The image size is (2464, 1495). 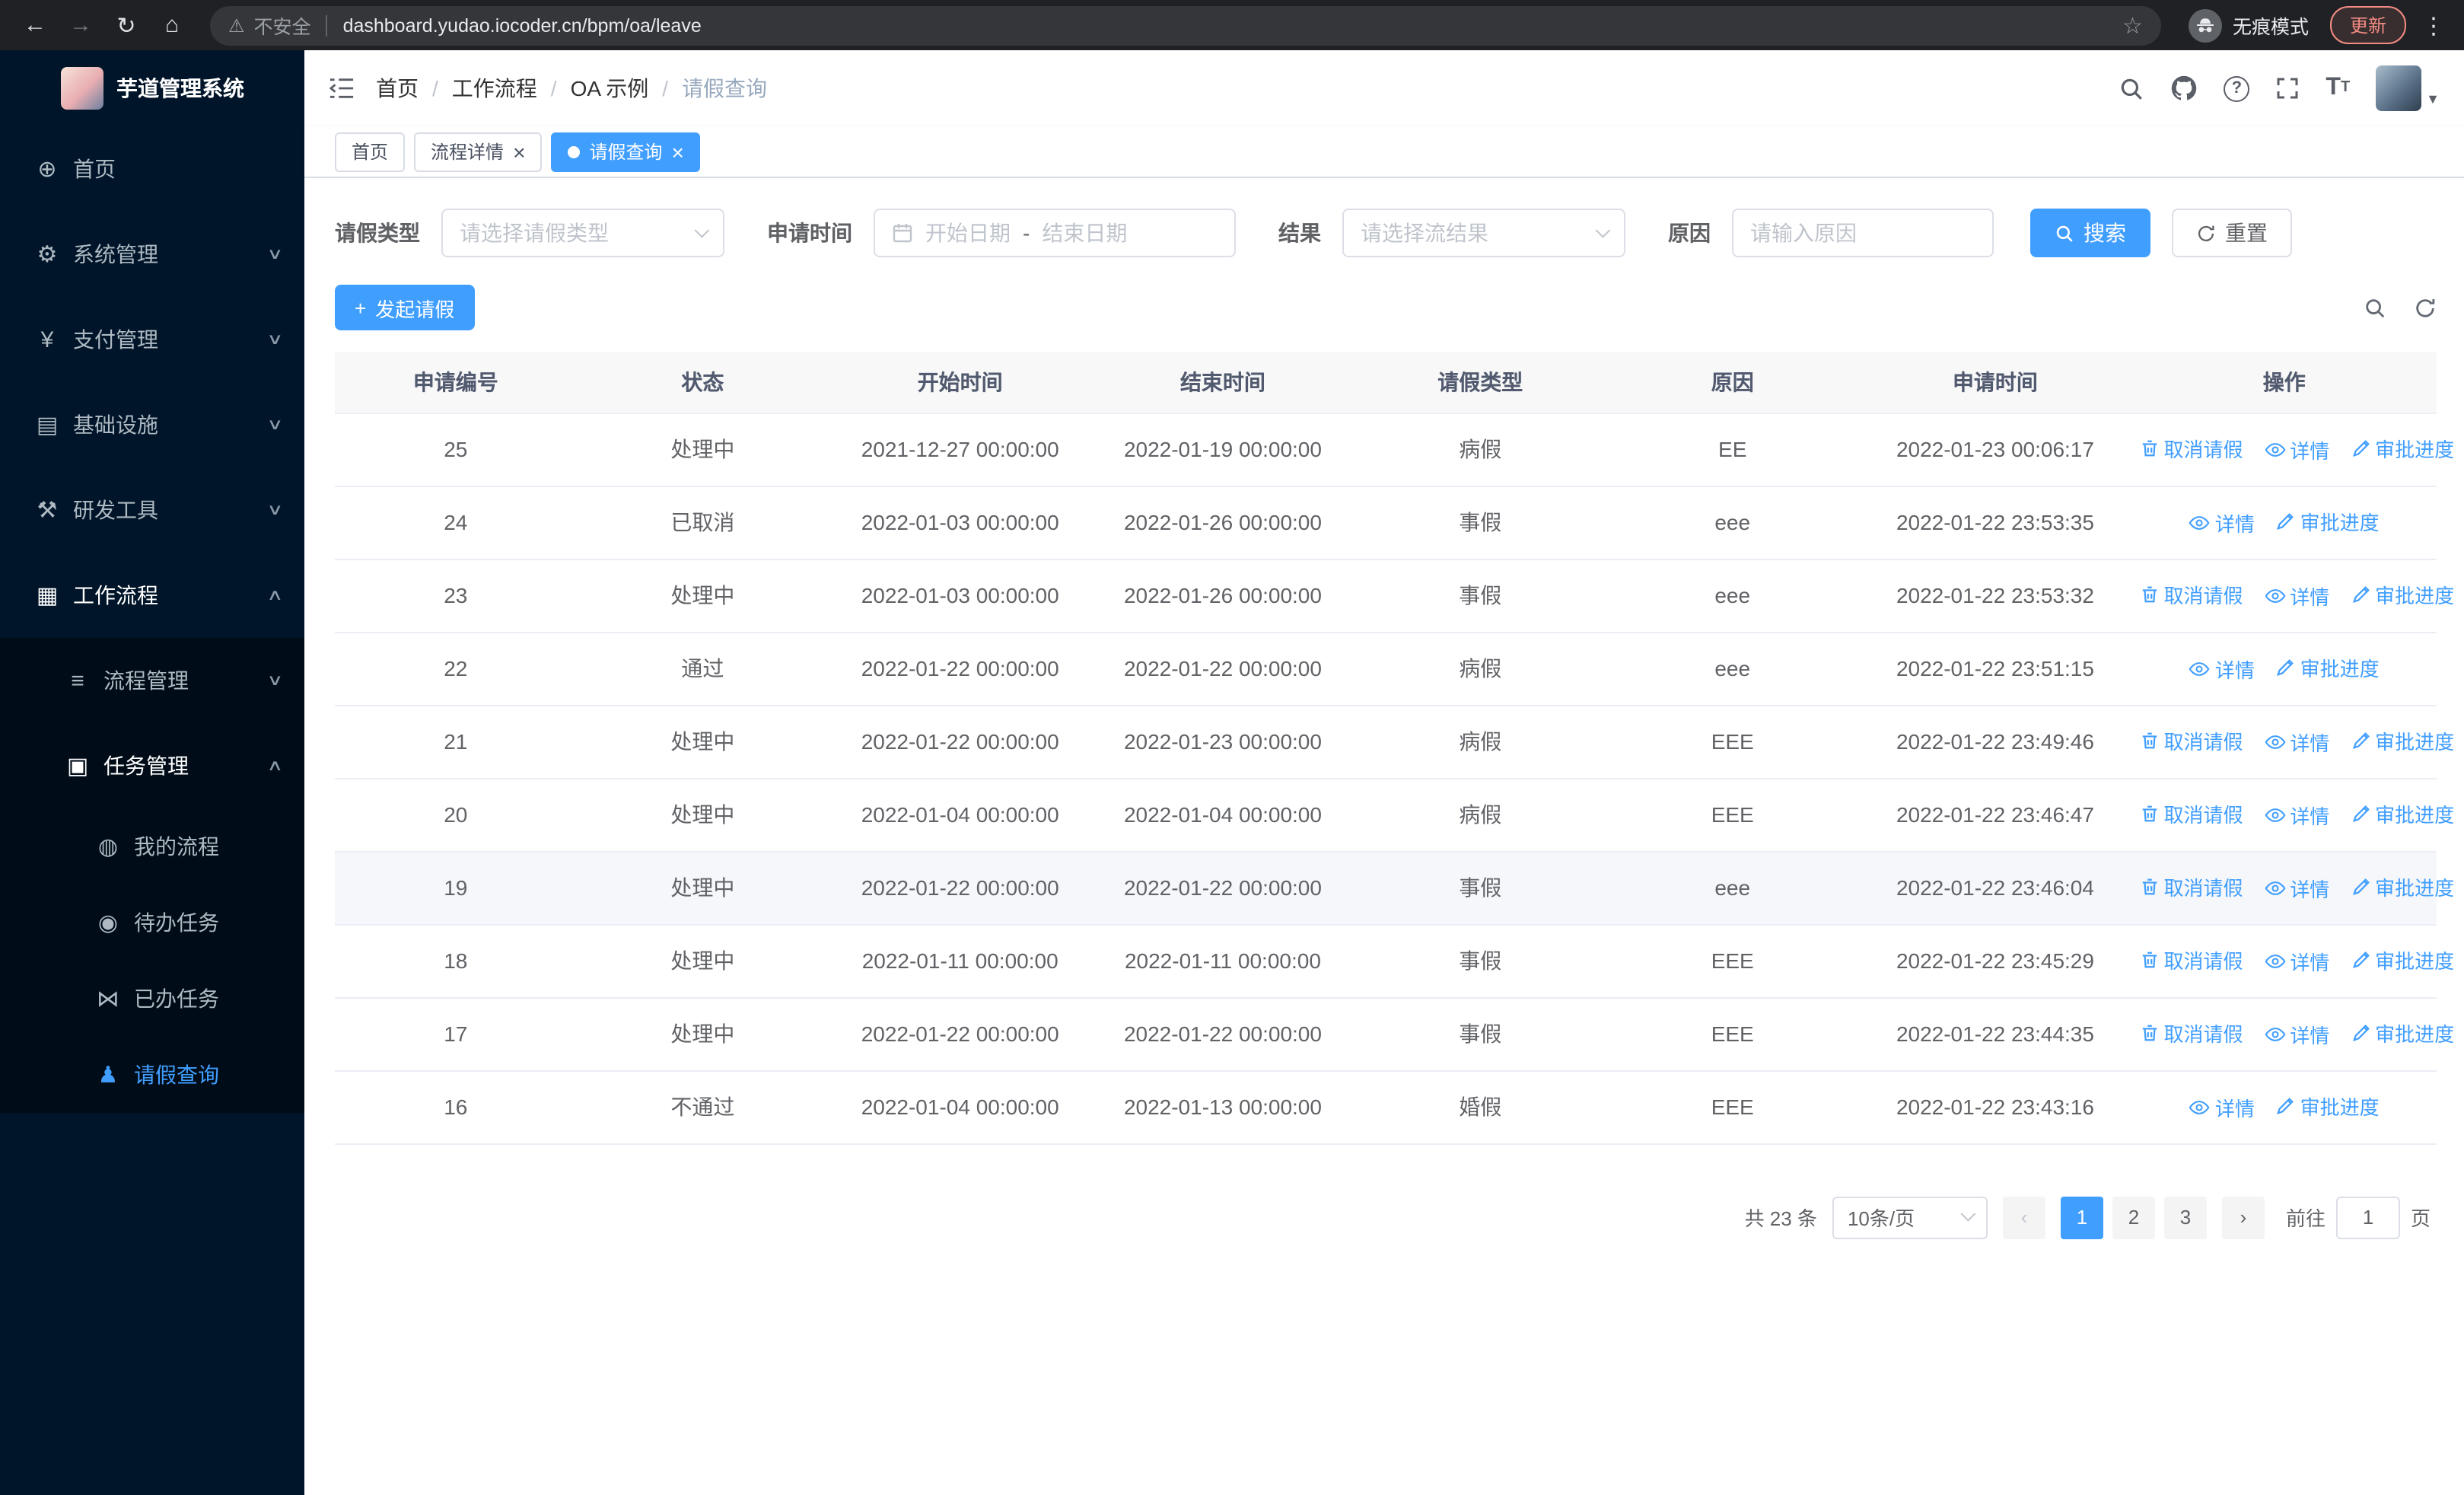 What do you see at coordinates (152, 923) in the screenshot?
I see `sidebar-menu-item: ◉ 待办任务` at bounding box center [152, 923].